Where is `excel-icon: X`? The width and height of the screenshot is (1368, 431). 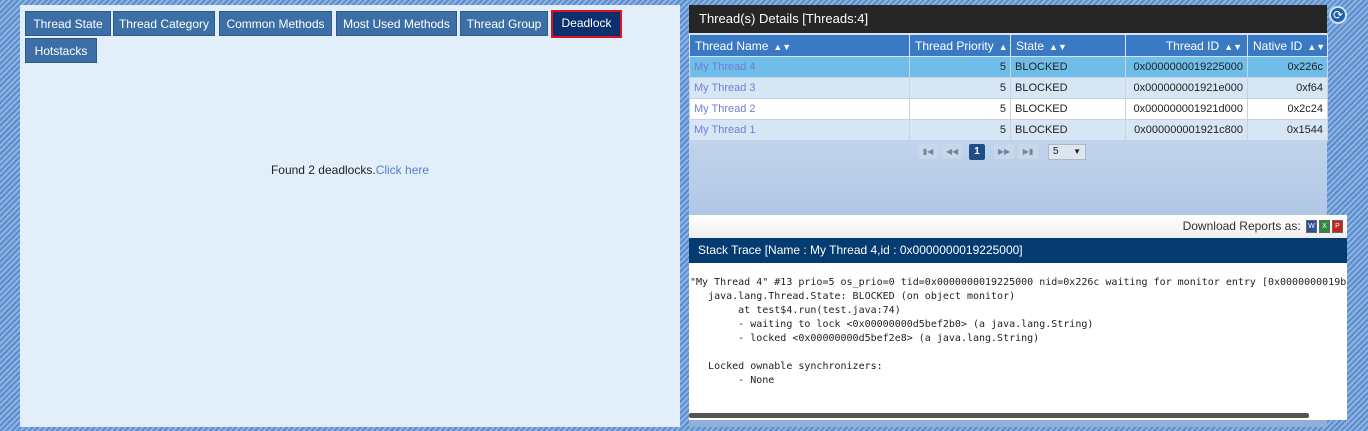 excel-icon: X is located at coordinates (1324, 227).